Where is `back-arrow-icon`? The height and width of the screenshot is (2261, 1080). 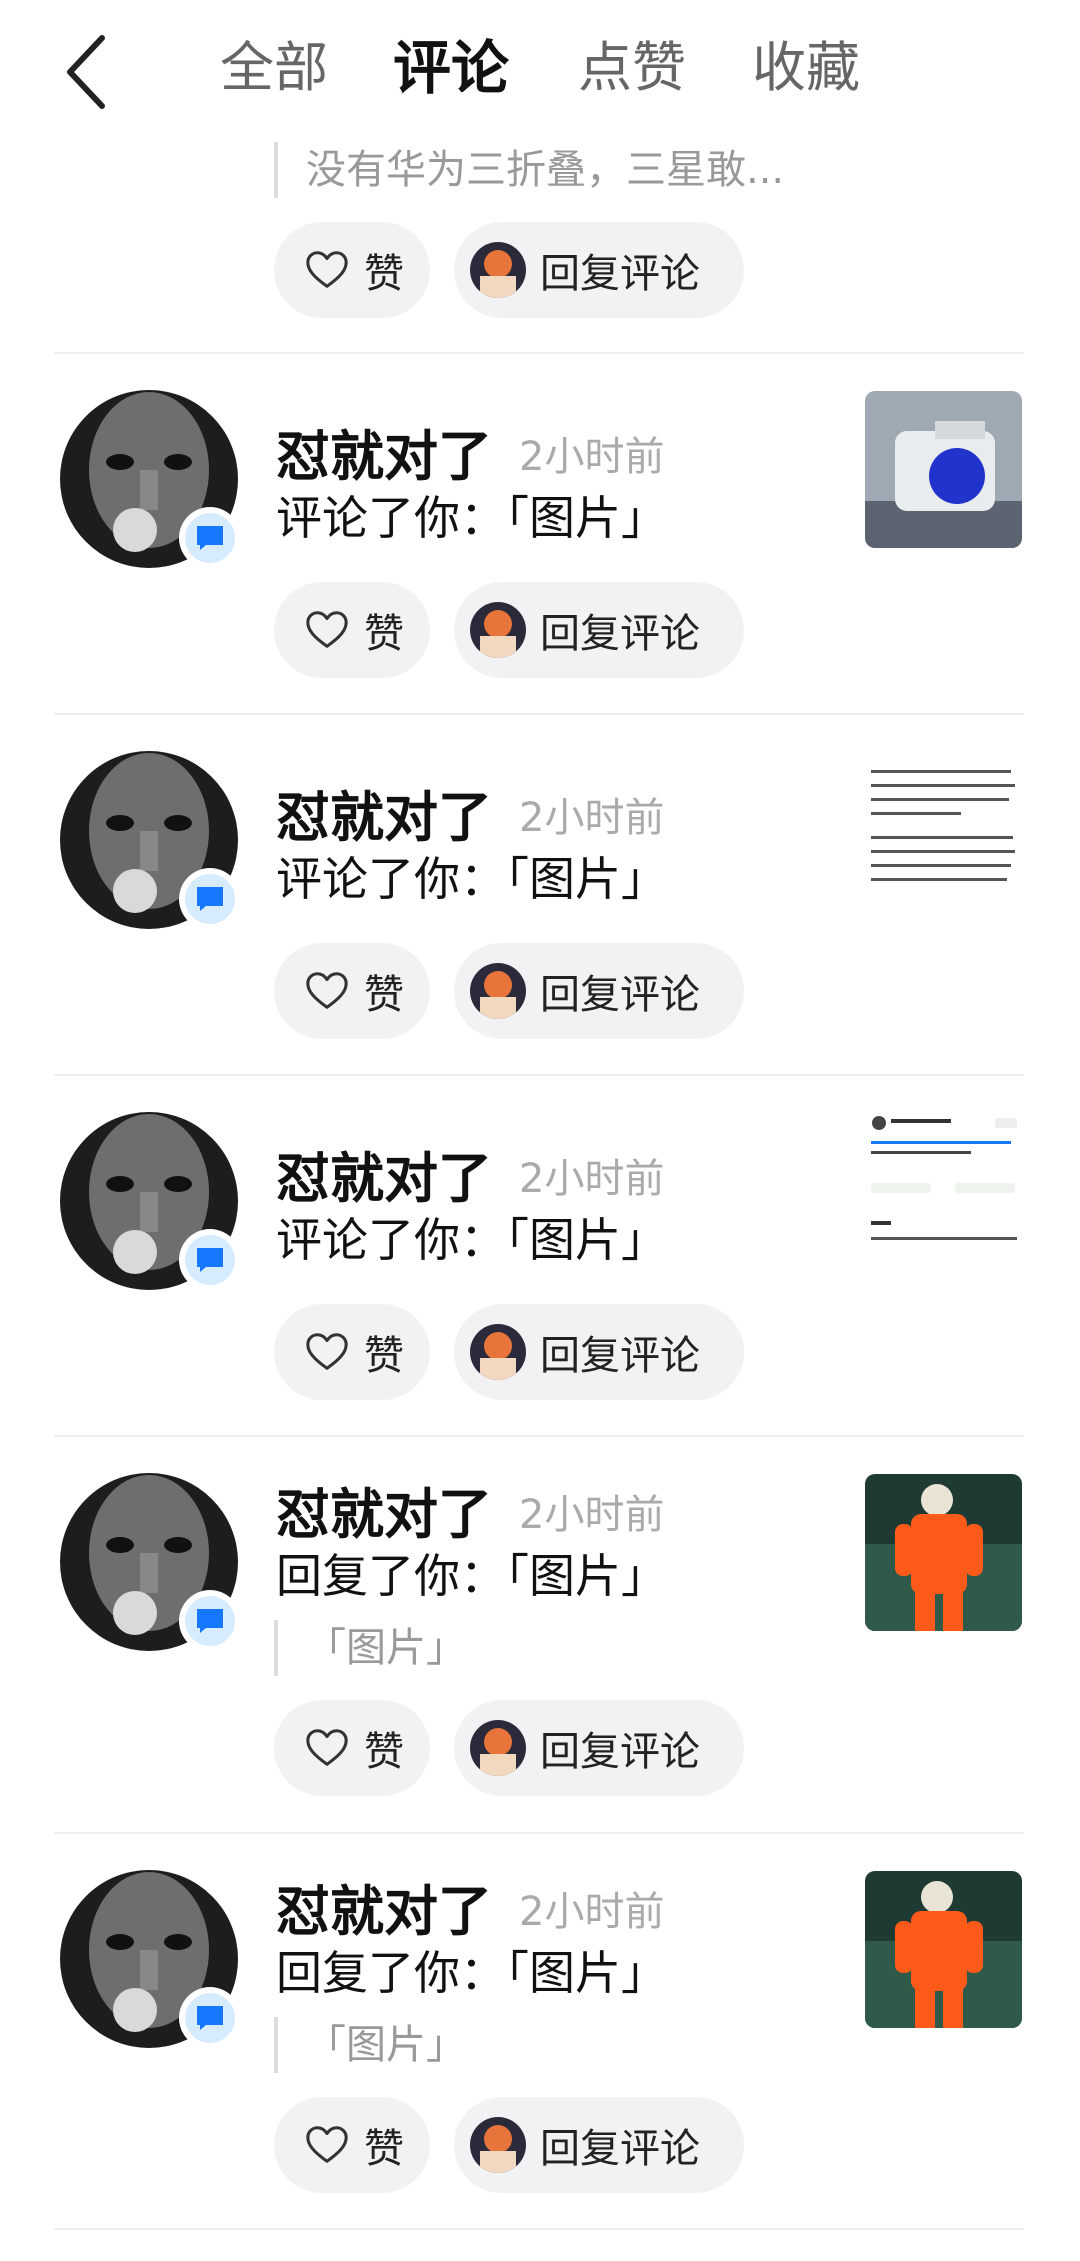 back-arrow-icon is located at coordinates (88, 72).